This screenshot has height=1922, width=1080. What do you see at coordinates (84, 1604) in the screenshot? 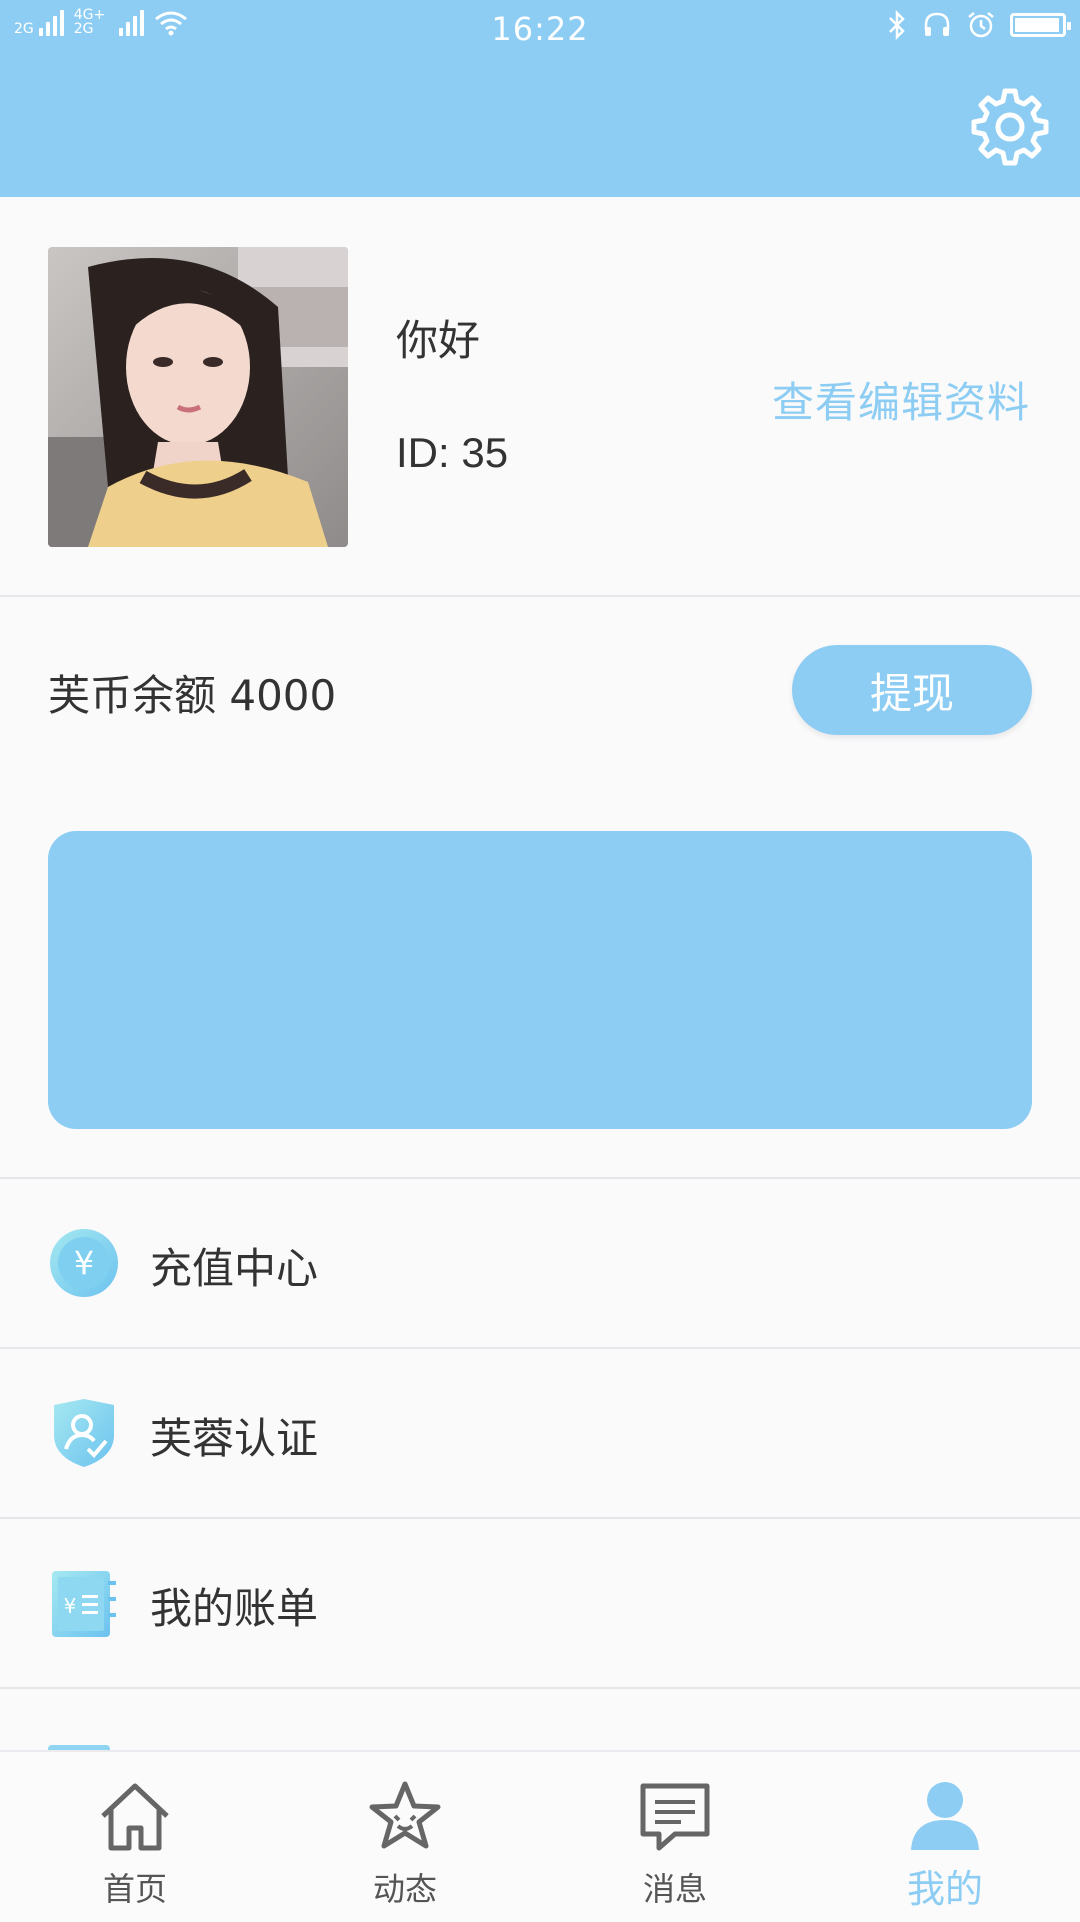
I see `bill-book-icon: ¥` at bounding box center [84, 1604].